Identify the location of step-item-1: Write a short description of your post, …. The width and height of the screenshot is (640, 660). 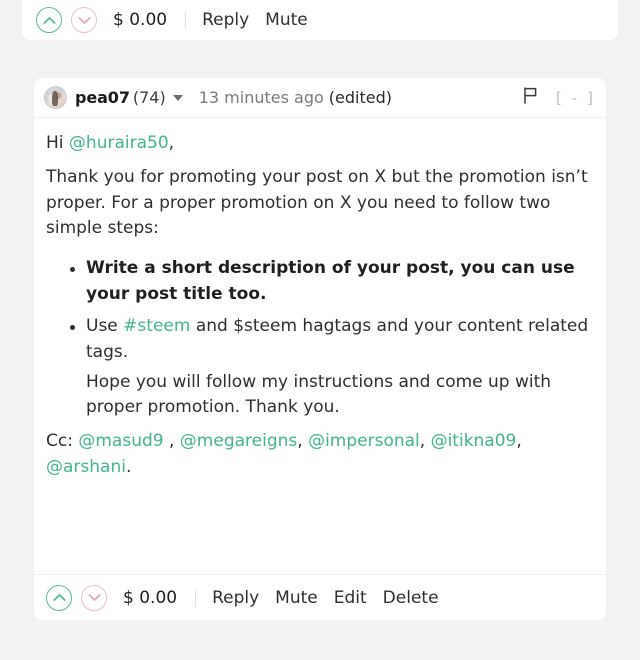
(331, 282).